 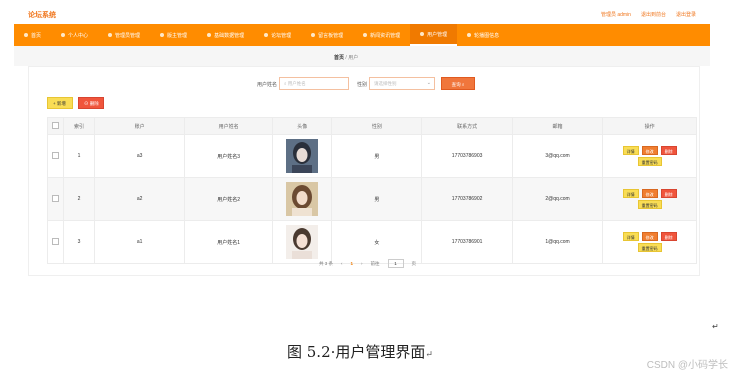 What do you see at coordinates (229, 126) in the screenshot?
I see `column-header: 用户姓名` at bounding box center [229, 126].